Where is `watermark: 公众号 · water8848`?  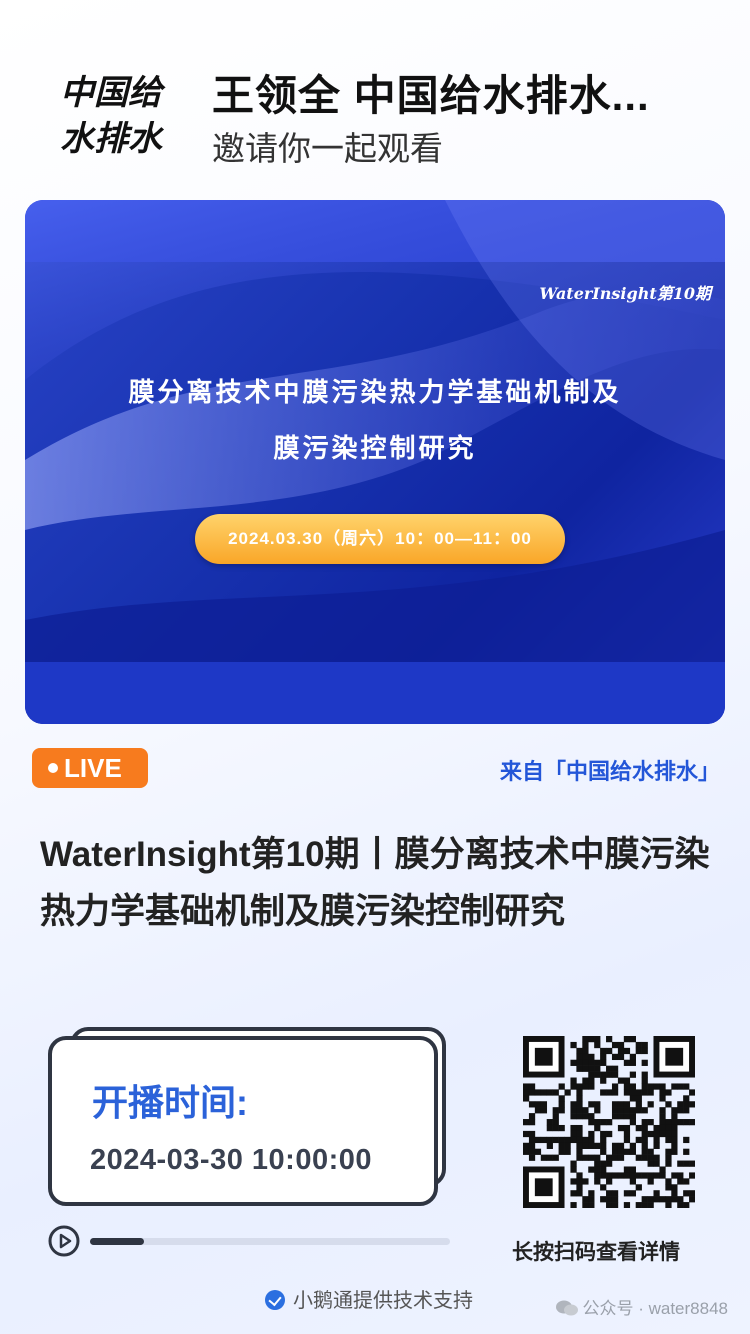
watermark: 公众号 · water8848 is located at coordinates (642, 1306).